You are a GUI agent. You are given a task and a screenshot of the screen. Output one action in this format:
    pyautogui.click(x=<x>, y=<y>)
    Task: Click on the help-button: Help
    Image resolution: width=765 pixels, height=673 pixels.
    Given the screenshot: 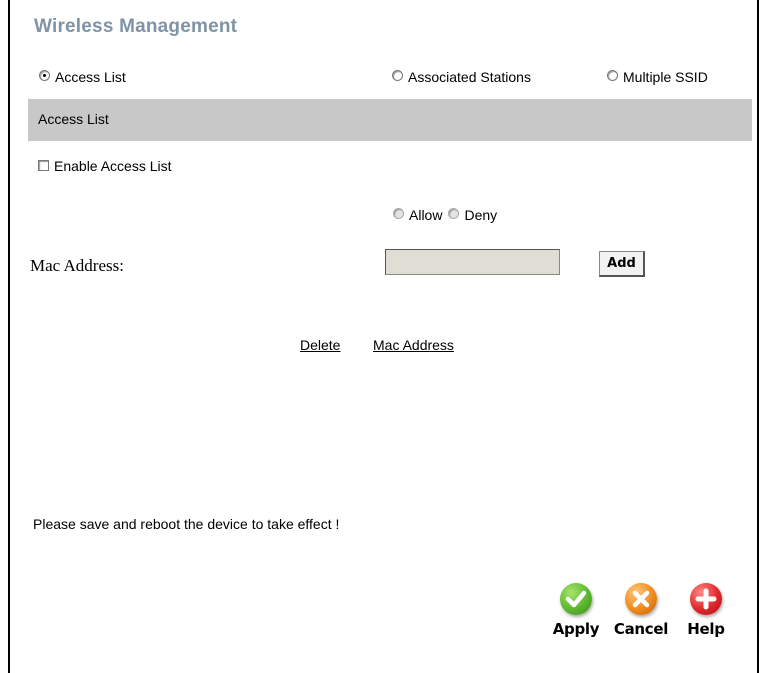 What is the action you would take?
    pyautogui.click(x=706, y=610)
    